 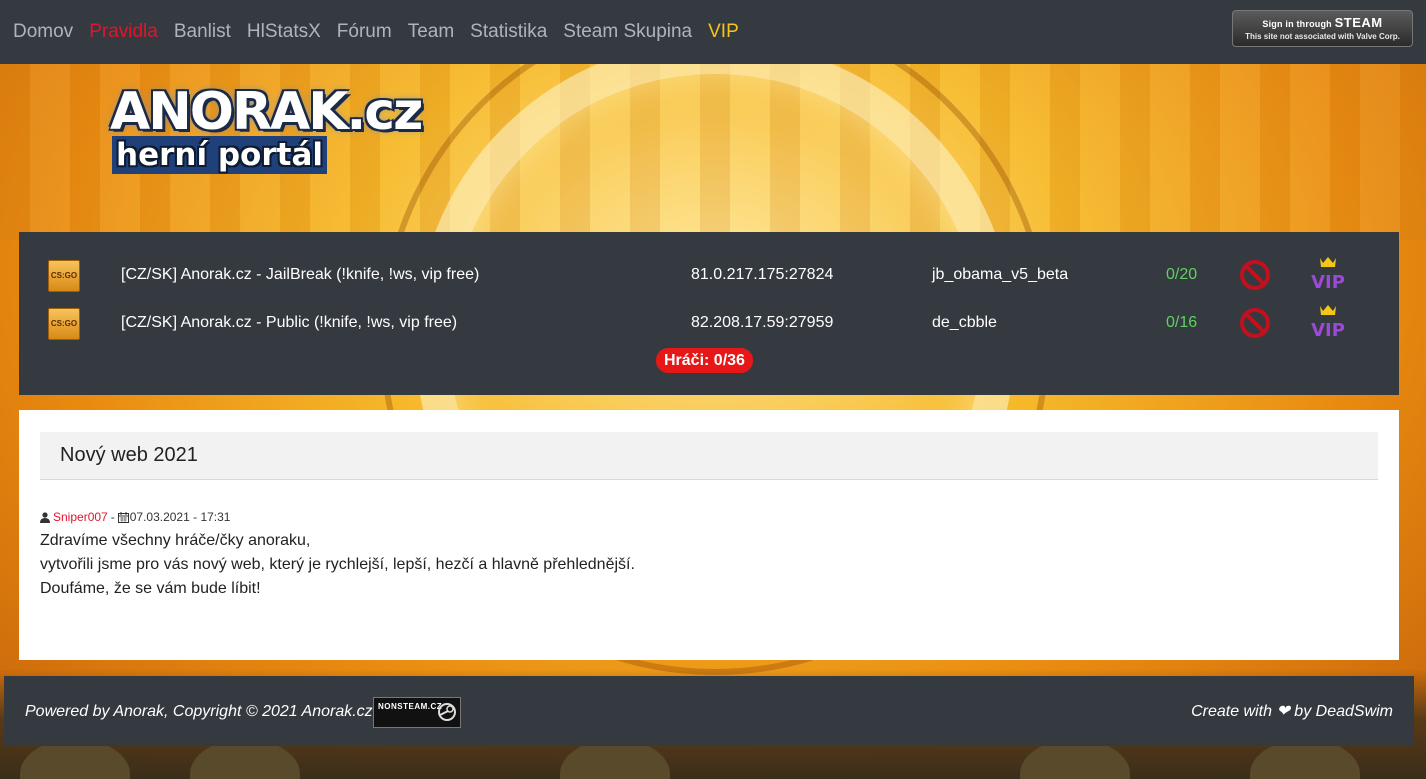 I want to click on nav-forum: Fórum, so click(x=364, y=32).